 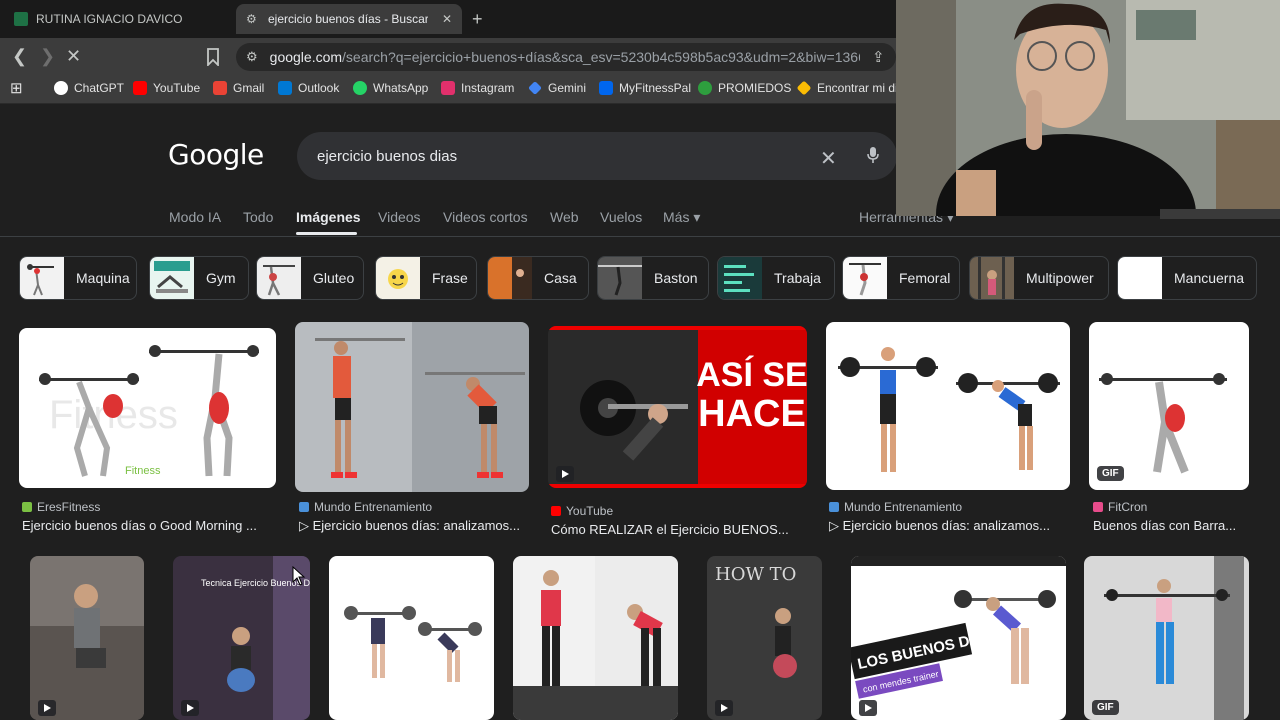 What do you see at coordinates (1209, 278) in the screenshot?
I see `chip-label: Mancuerna` at bounding box center [1209, 278].